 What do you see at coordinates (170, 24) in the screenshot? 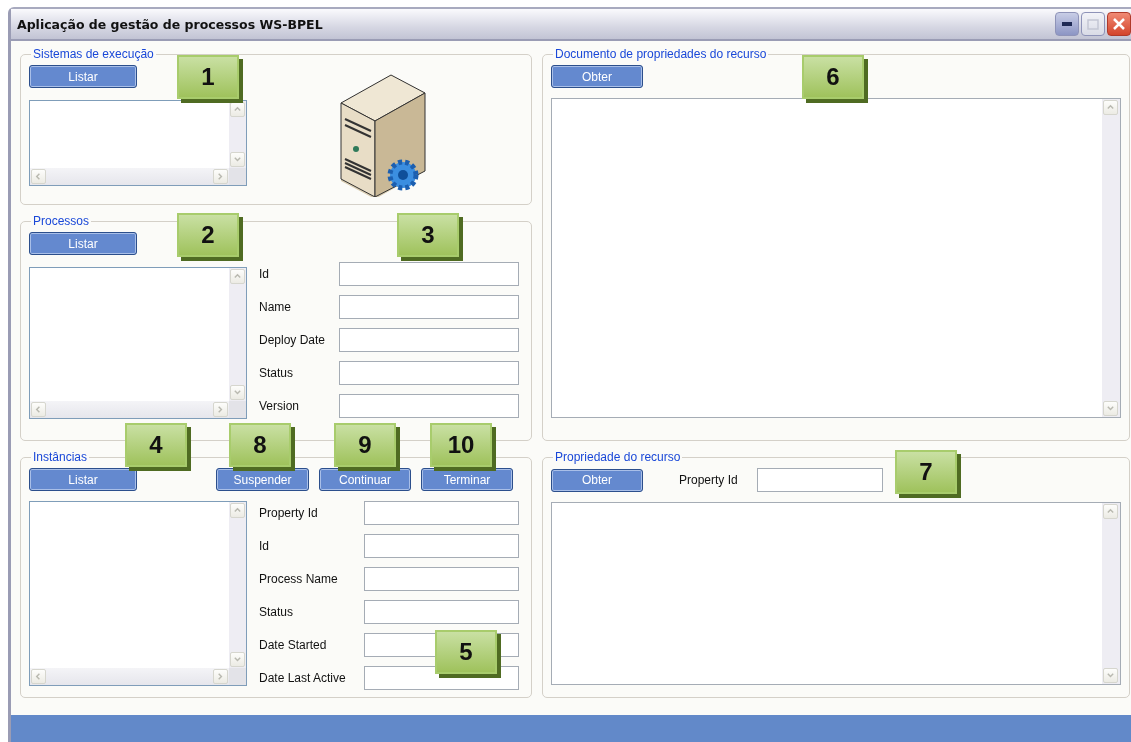
I see `window-title: Aplicação de gestão de processos WS-BPEL` at bounding box center [170, 24].